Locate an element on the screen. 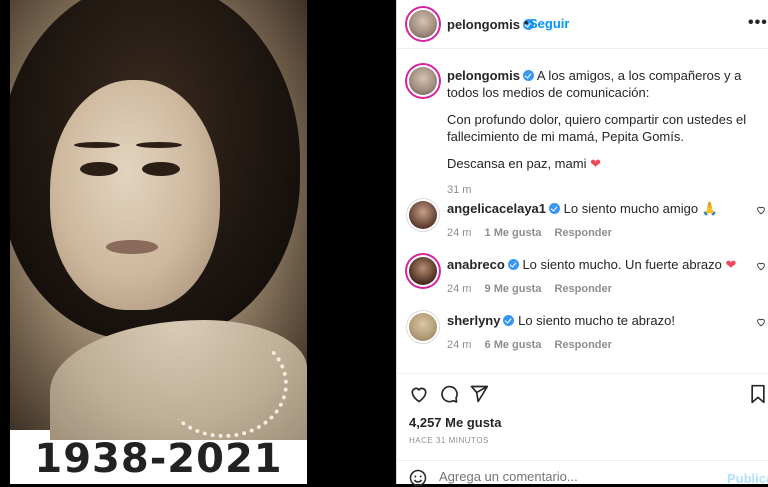 The image size is (768, 487). right-backdrop is located at coordinates (352, 242).